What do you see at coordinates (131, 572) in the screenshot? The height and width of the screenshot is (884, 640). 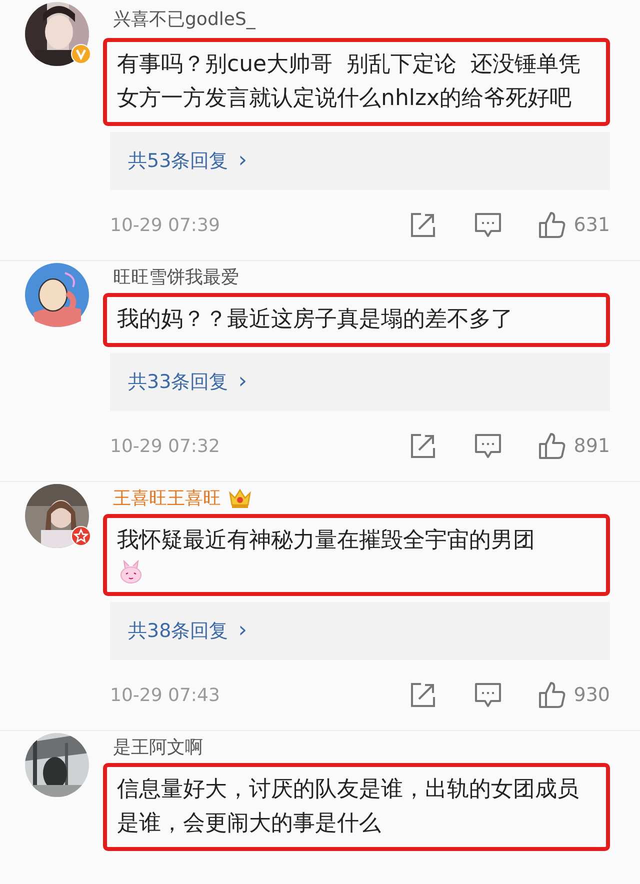 I see `bunny-emoji-icon` at bounding box center [131, 572].